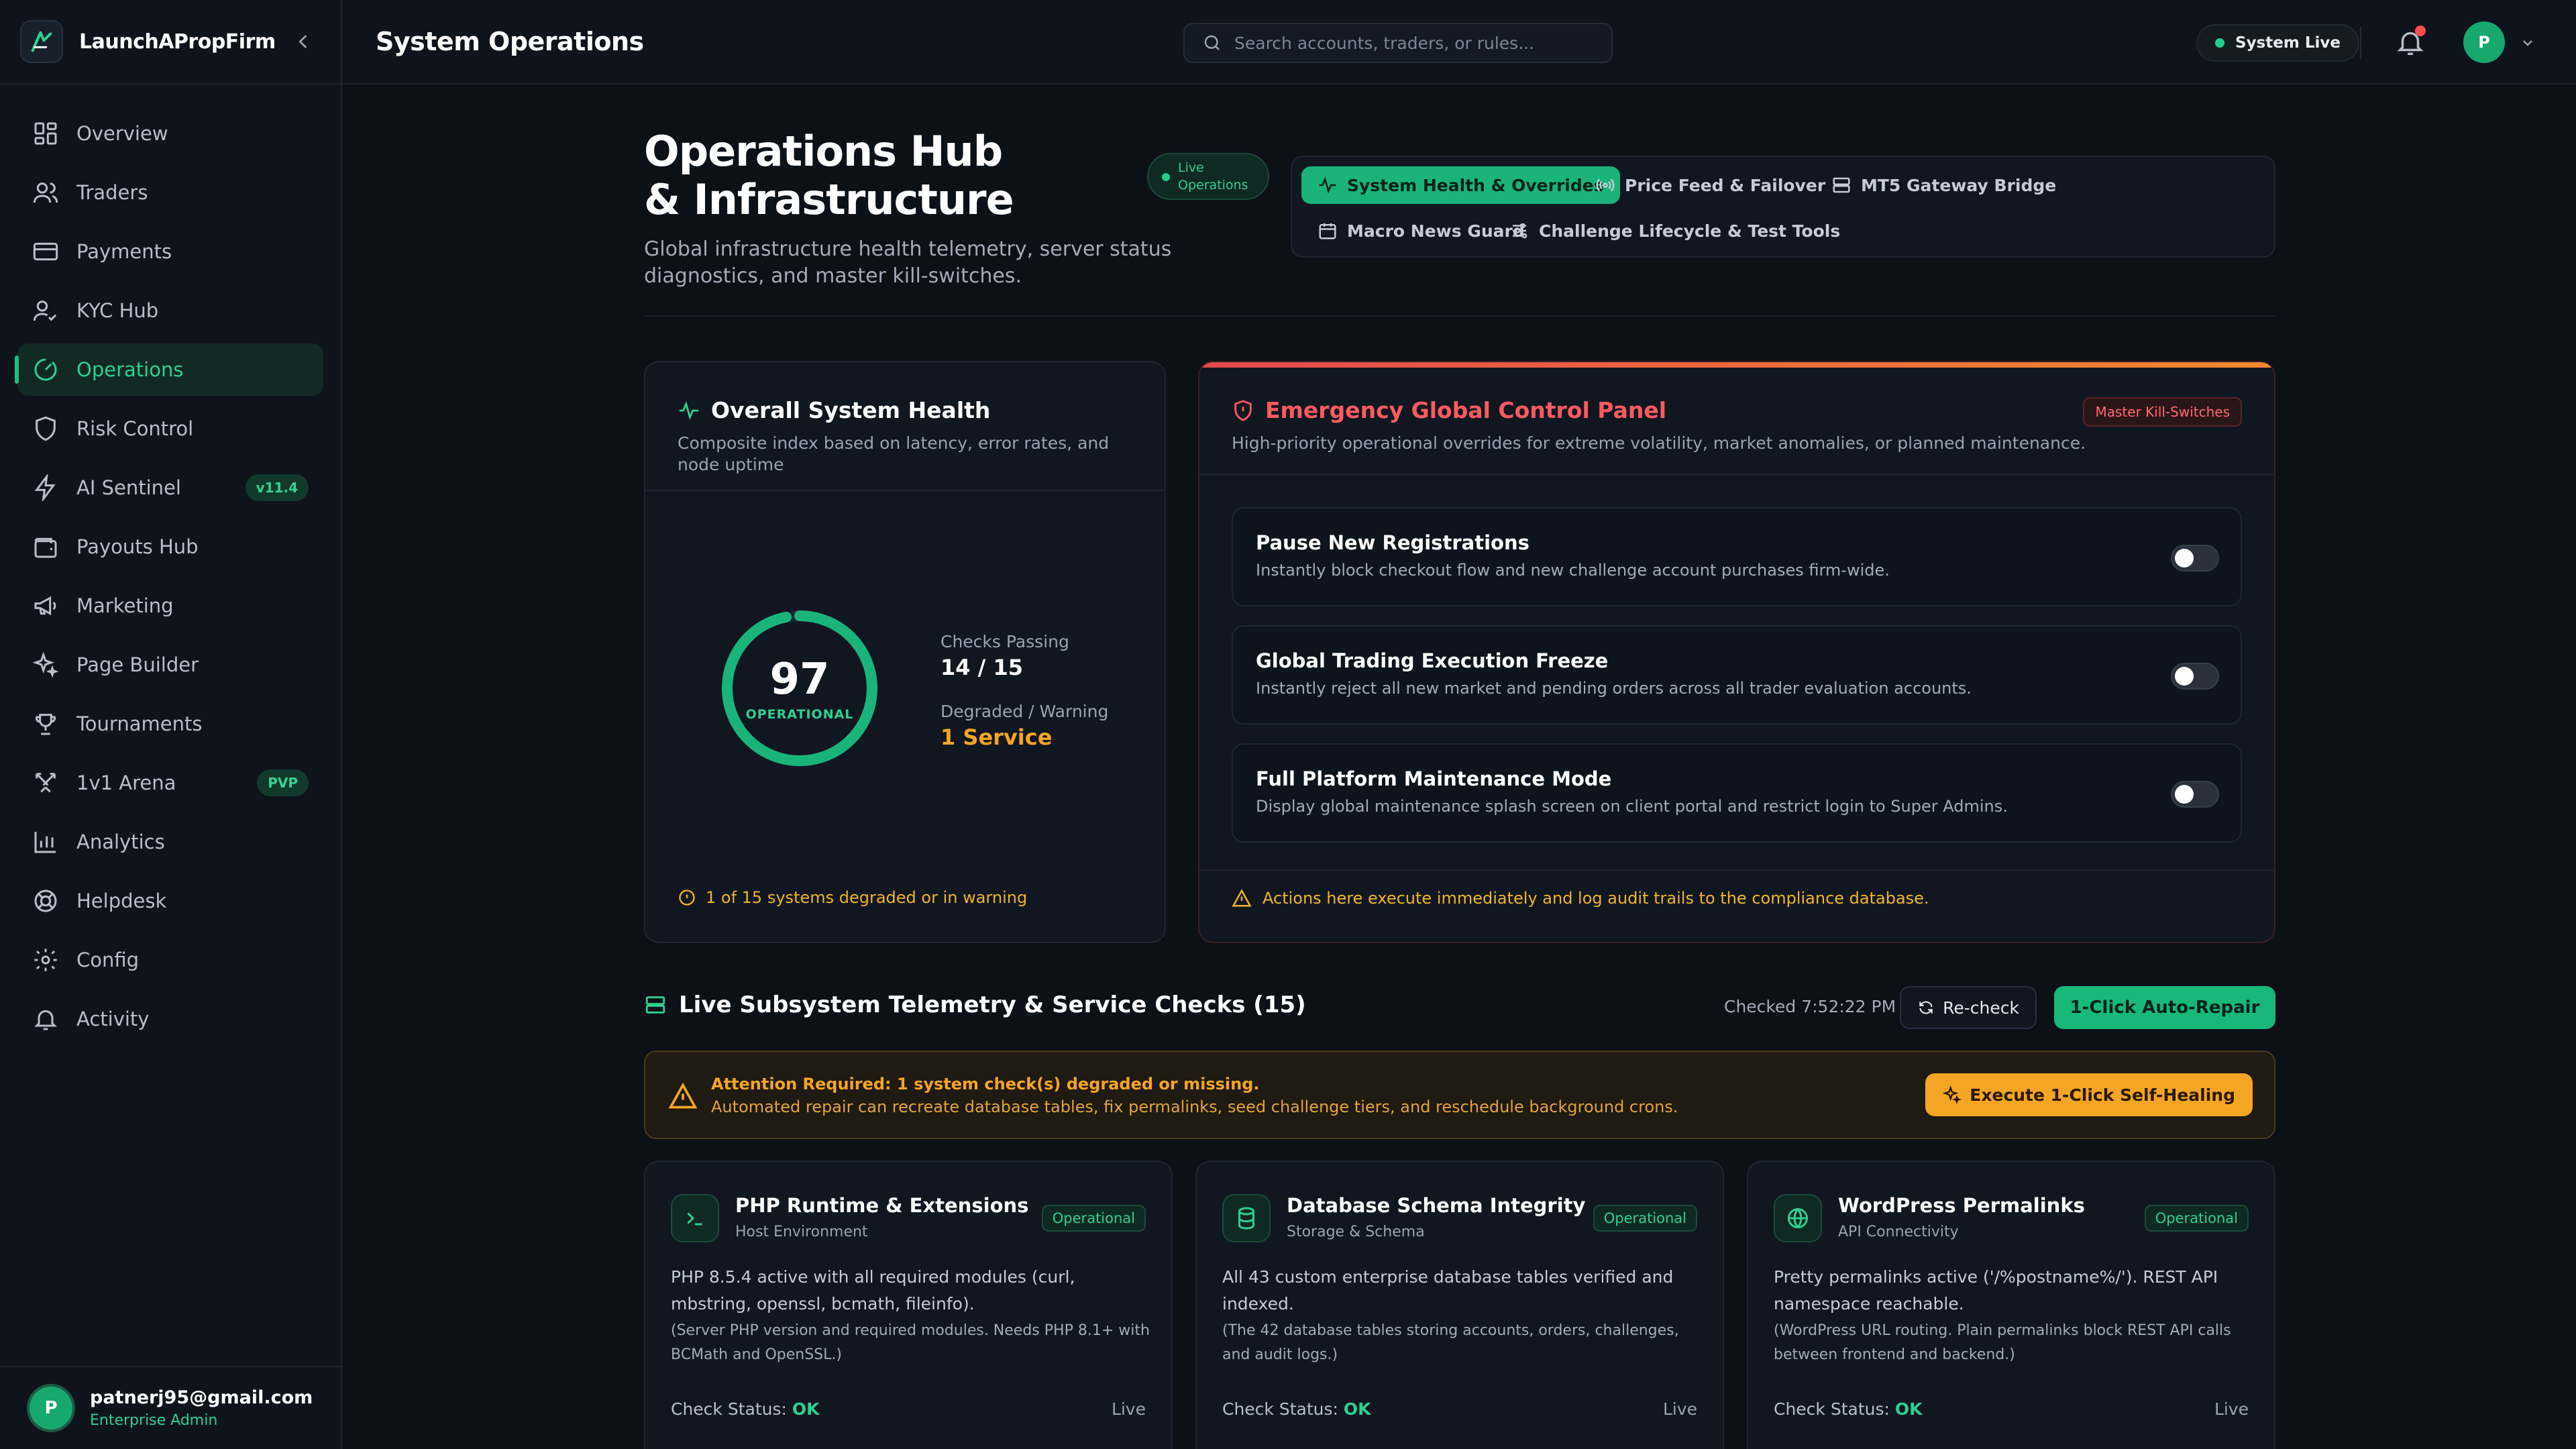 The height and width of the screenshot is (1449, 2576). Describe the element at coordinates (510, 41) in the screenshot. I see `page-title: System Operations` at that location.